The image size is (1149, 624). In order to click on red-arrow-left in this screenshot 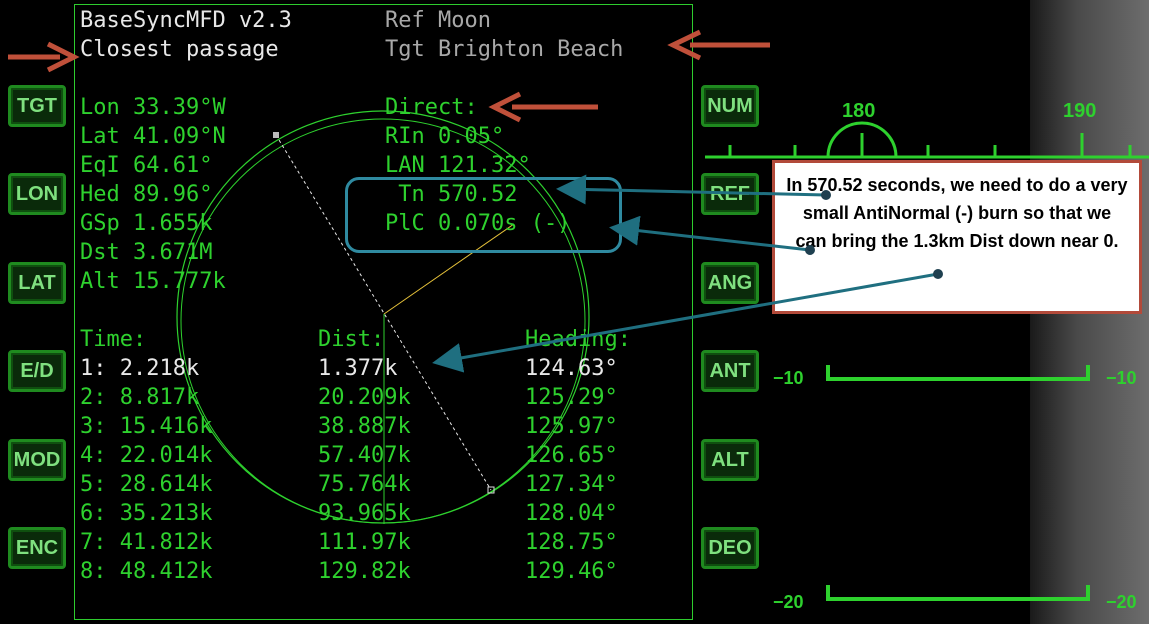, I will do `click(44, 57)`.